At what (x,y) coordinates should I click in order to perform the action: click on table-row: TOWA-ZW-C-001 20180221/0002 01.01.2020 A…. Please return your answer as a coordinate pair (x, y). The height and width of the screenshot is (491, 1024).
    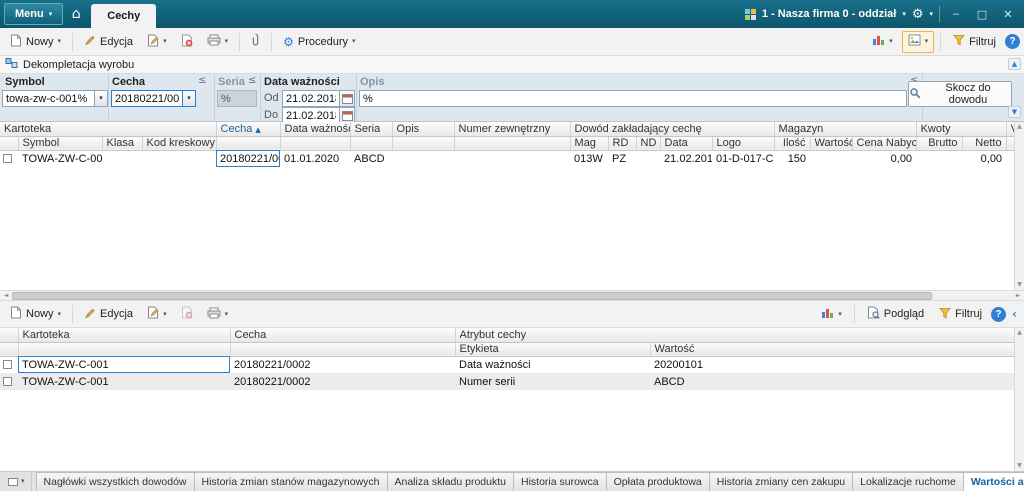
    Looking at the image, I should click on (507, 158).